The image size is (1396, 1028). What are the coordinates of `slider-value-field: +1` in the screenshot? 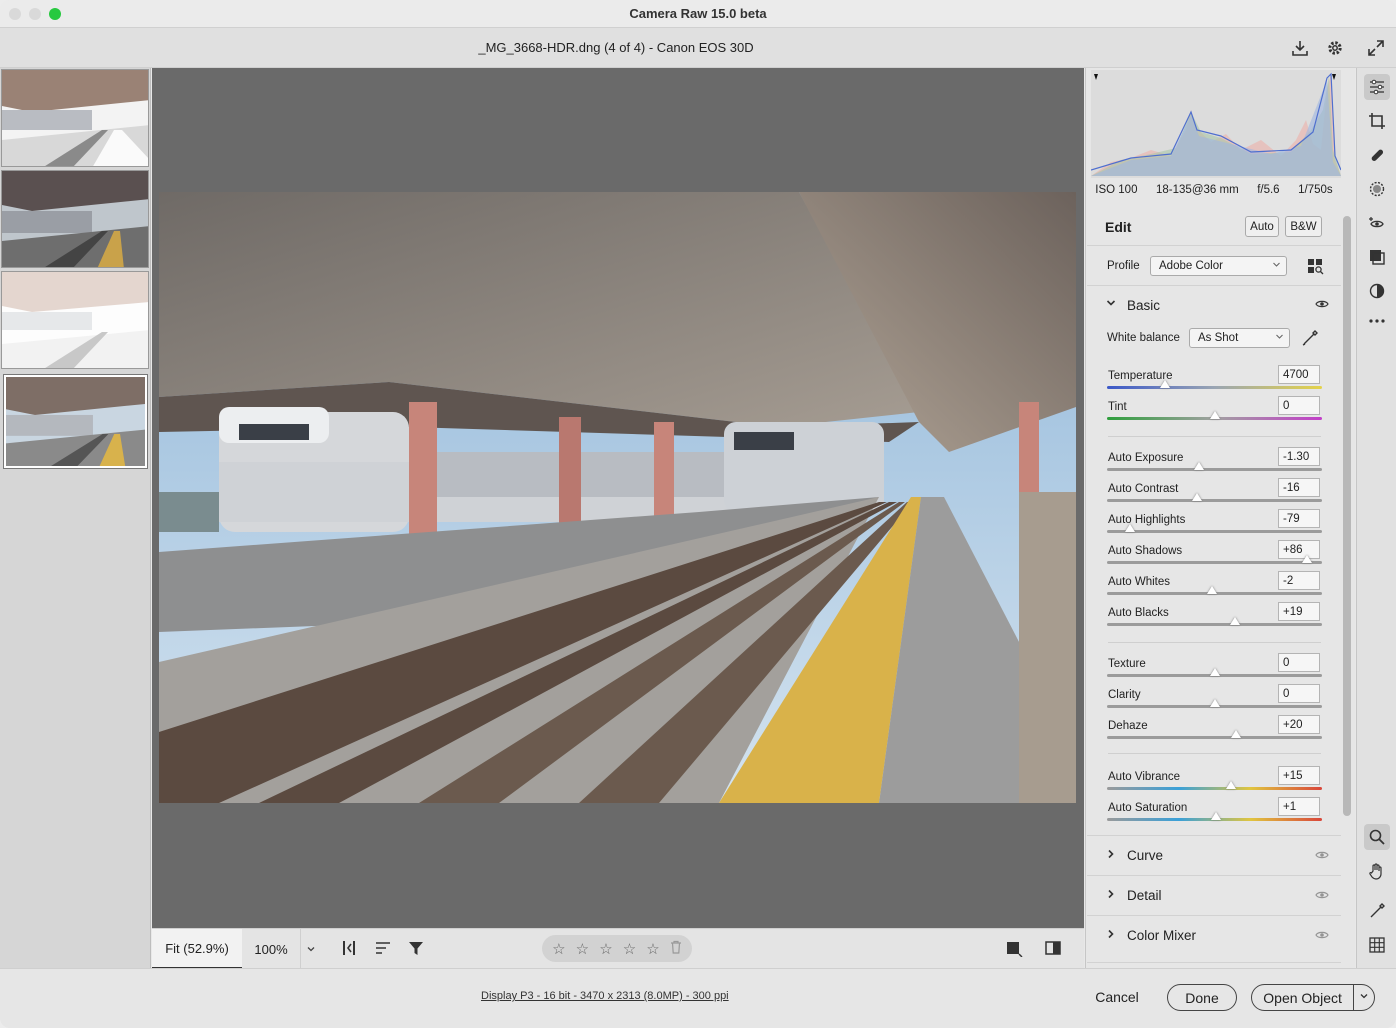 It's located at (1299, 806).